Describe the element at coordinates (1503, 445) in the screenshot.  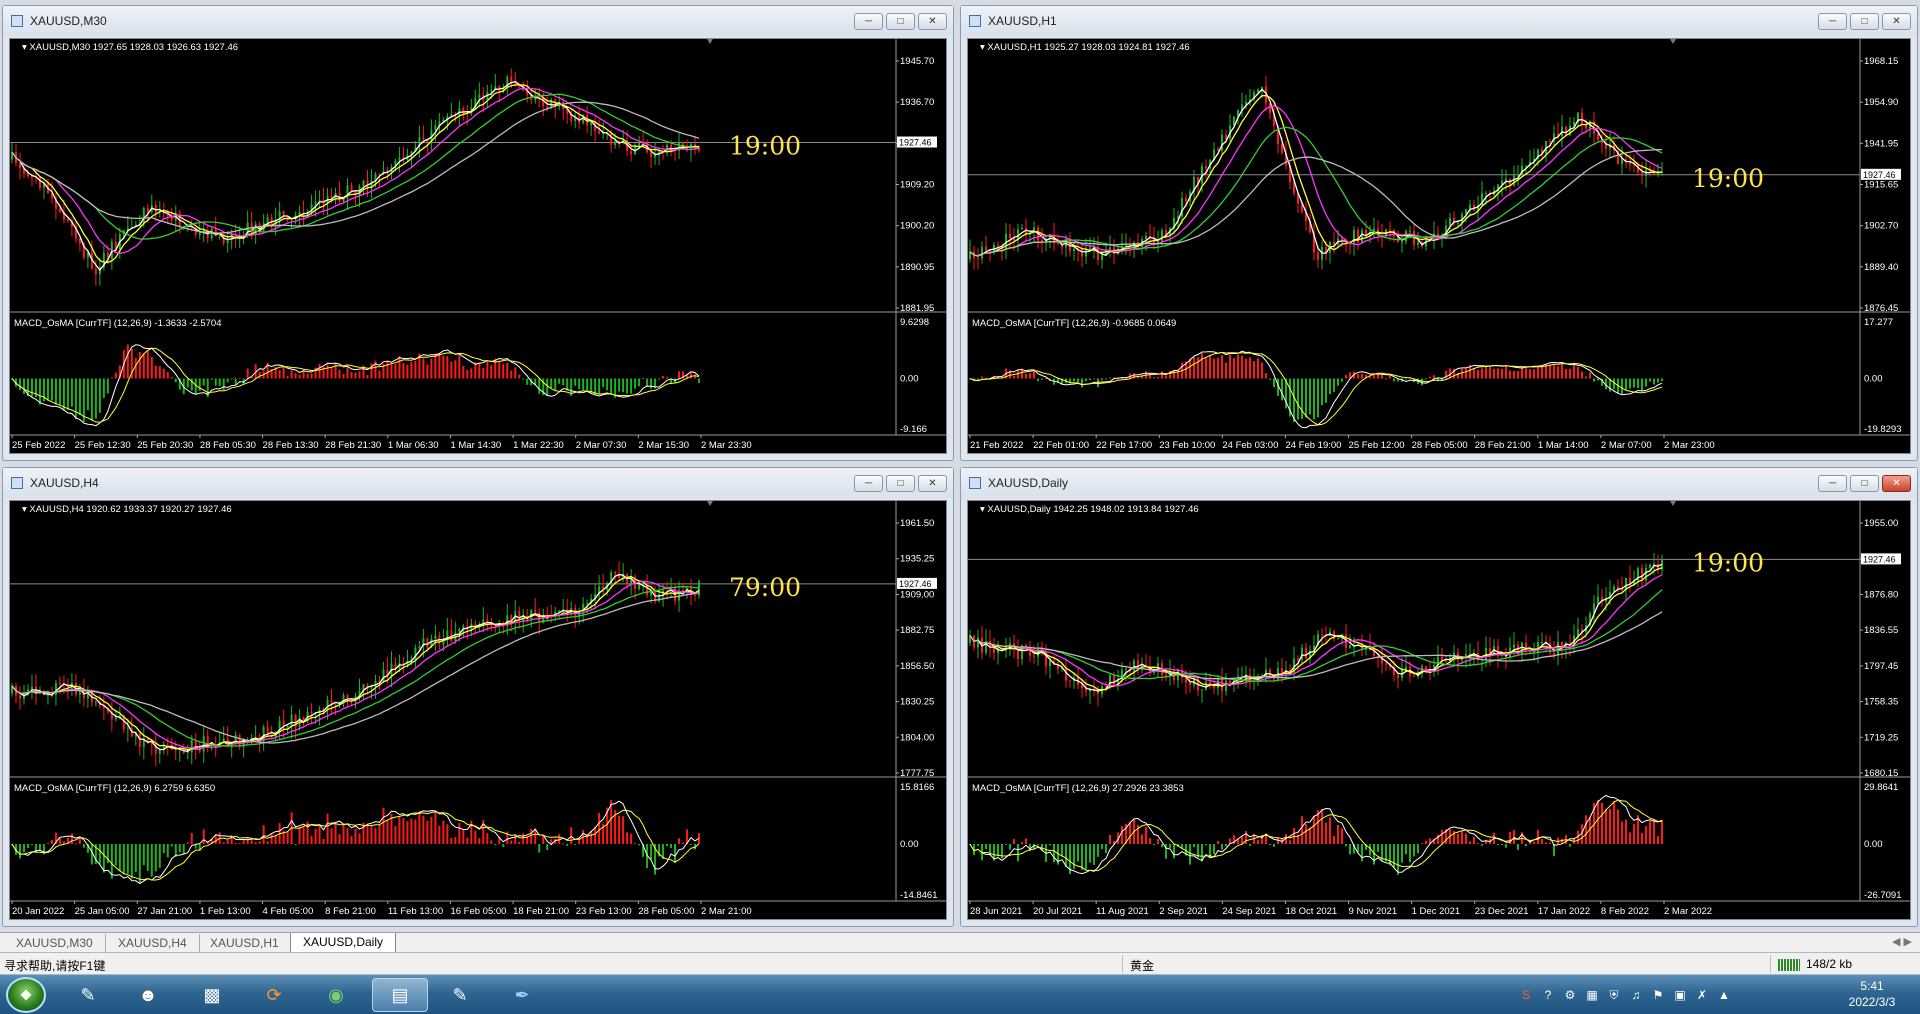
I see `time-tick-label: 28 Feb 21:00` at that location.